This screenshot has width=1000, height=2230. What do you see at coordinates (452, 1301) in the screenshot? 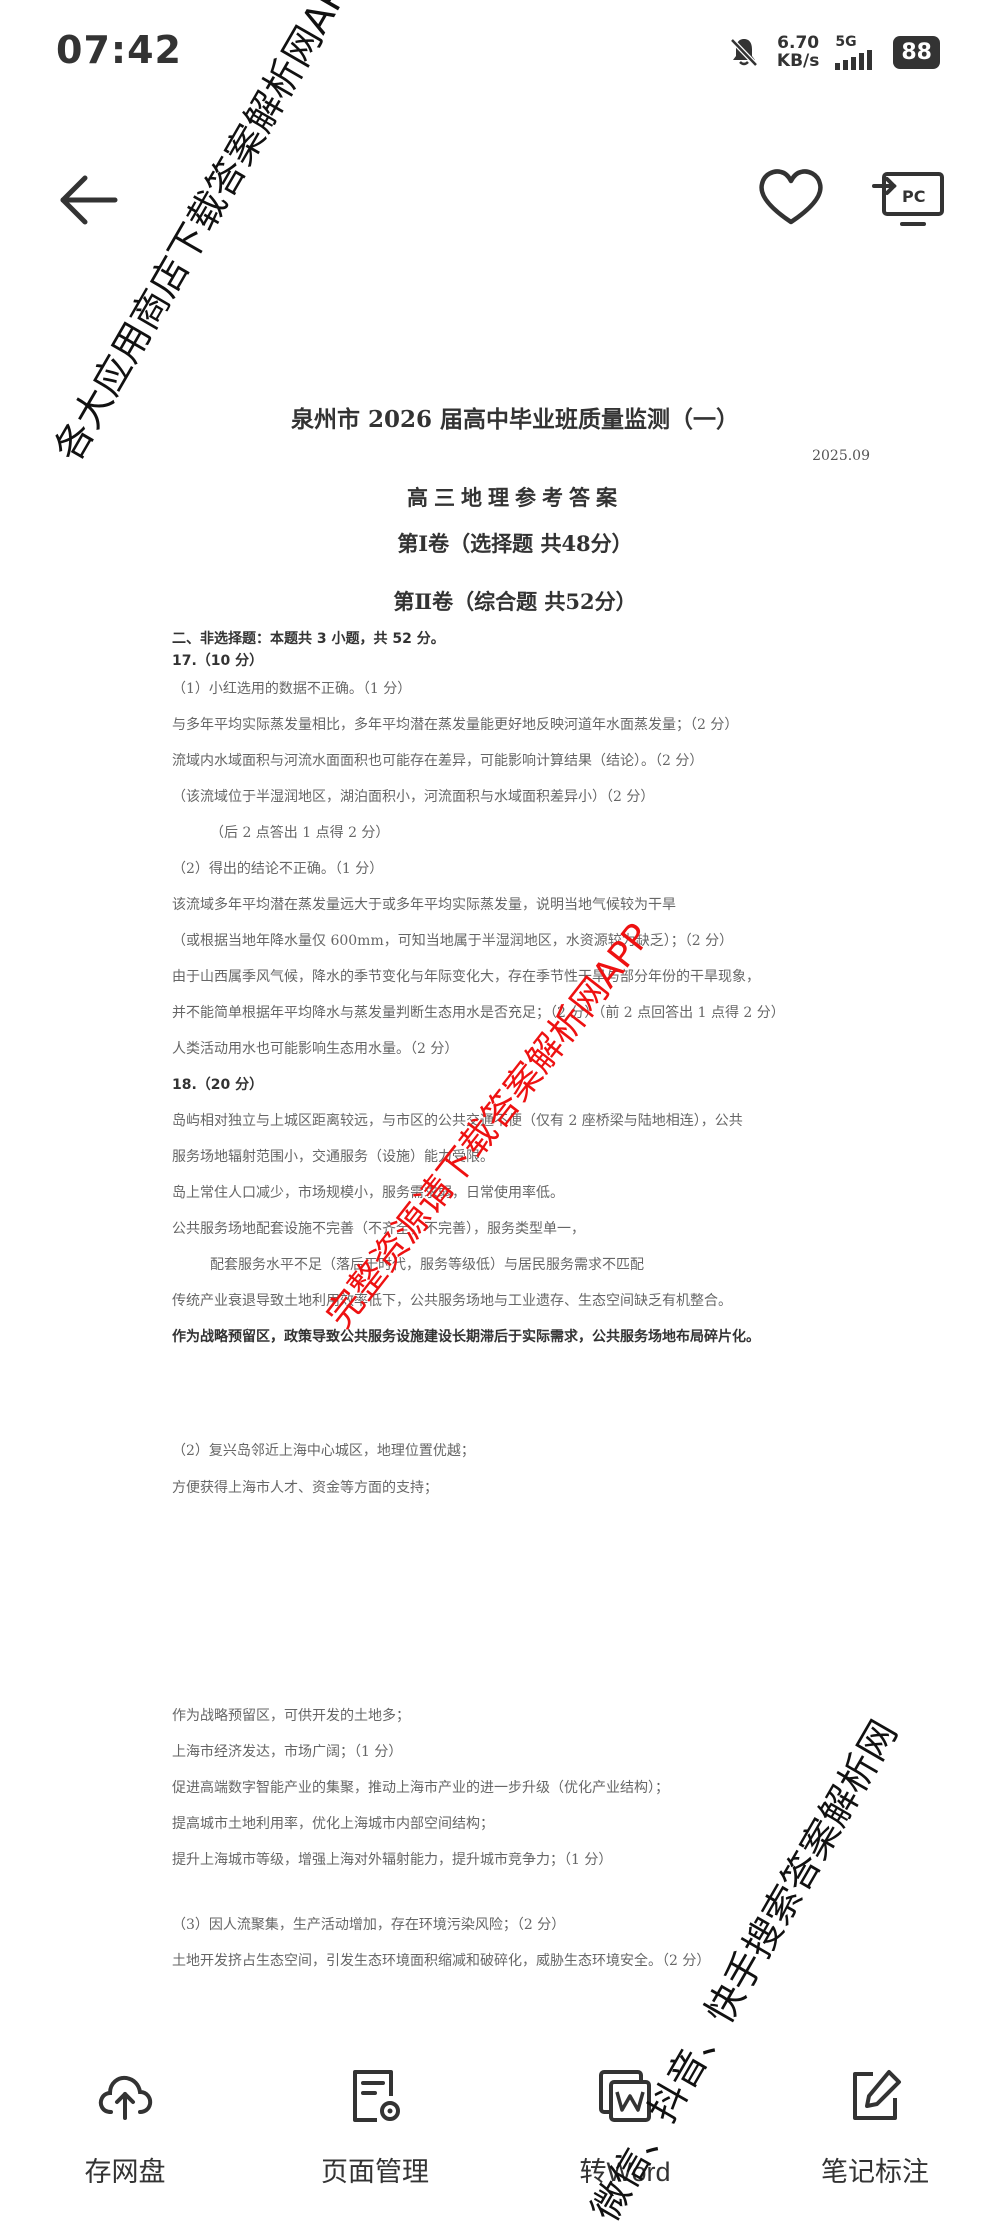
I see `doc-text-line: 传统产业衰退导致土地利用效率低下，公共服务场地与工业遗存、生态空间缺乏有机整合。` at bounding box center [452, 1301].